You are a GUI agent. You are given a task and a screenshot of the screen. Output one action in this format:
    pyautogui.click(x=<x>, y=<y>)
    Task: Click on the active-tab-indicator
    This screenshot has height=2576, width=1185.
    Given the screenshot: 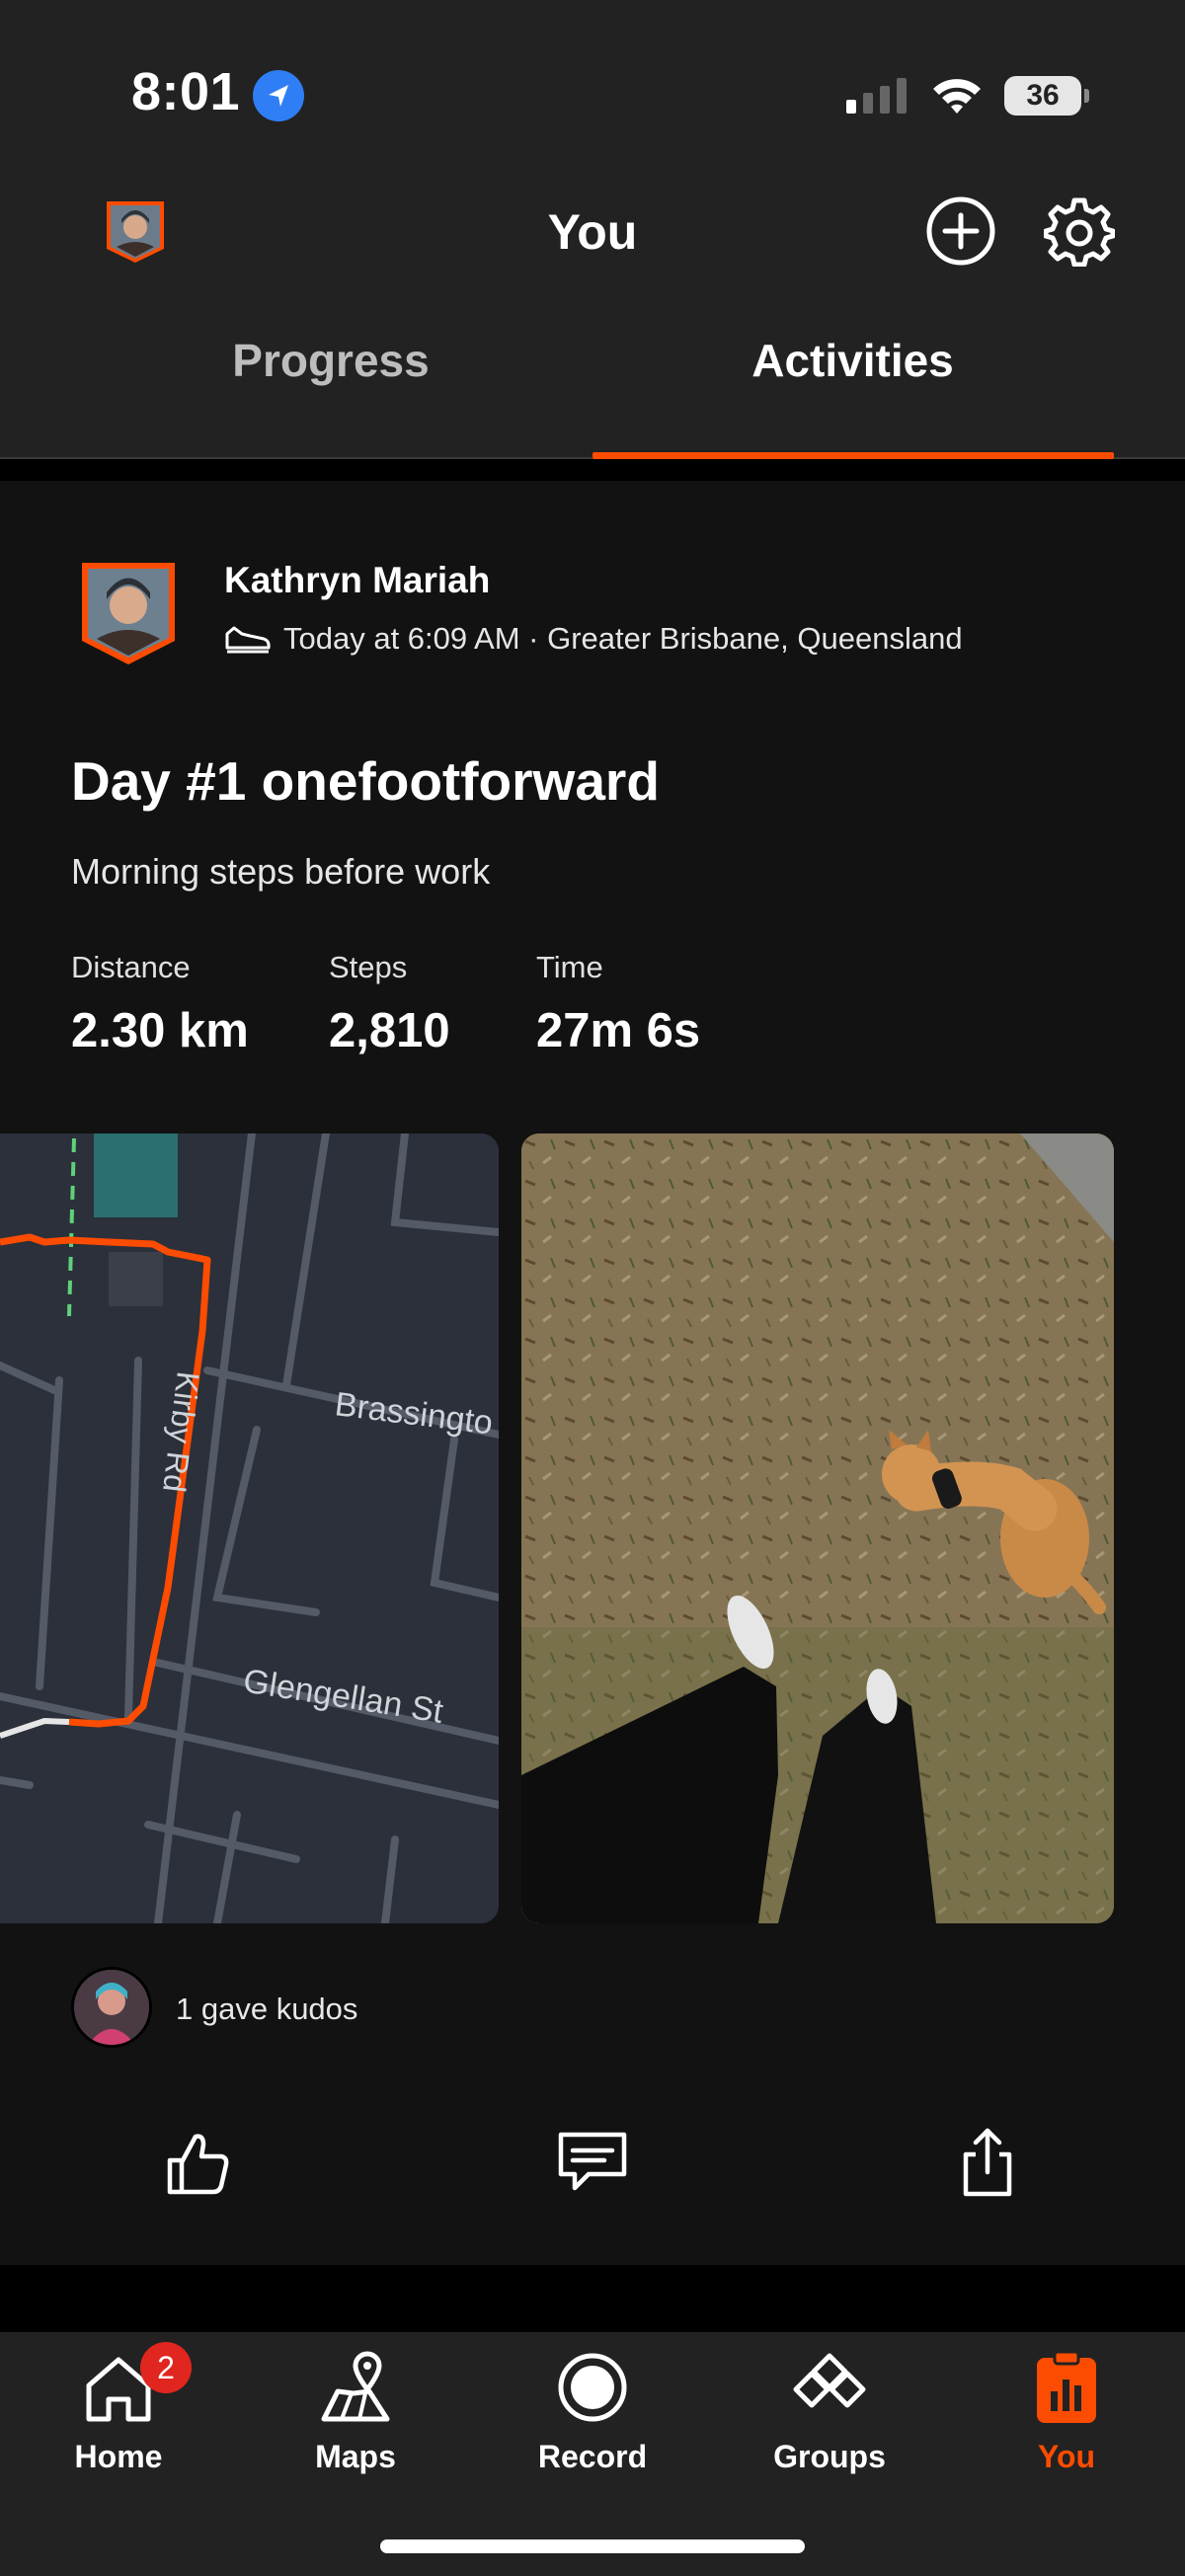 What is the action you would take?
    pyautogui.click(x=853, y=455)
    